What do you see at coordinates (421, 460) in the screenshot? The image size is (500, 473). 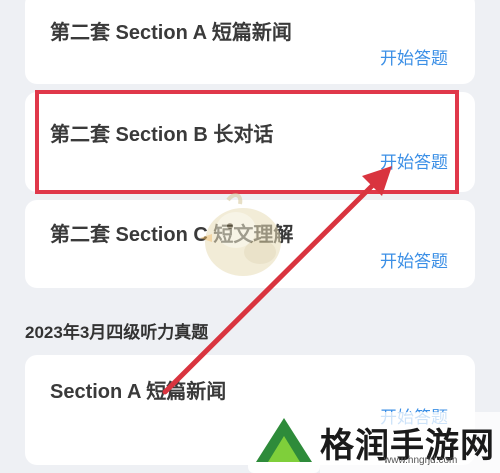 I see `watermark-url: www.hngrjd.com` at bounding box center [421, 460].